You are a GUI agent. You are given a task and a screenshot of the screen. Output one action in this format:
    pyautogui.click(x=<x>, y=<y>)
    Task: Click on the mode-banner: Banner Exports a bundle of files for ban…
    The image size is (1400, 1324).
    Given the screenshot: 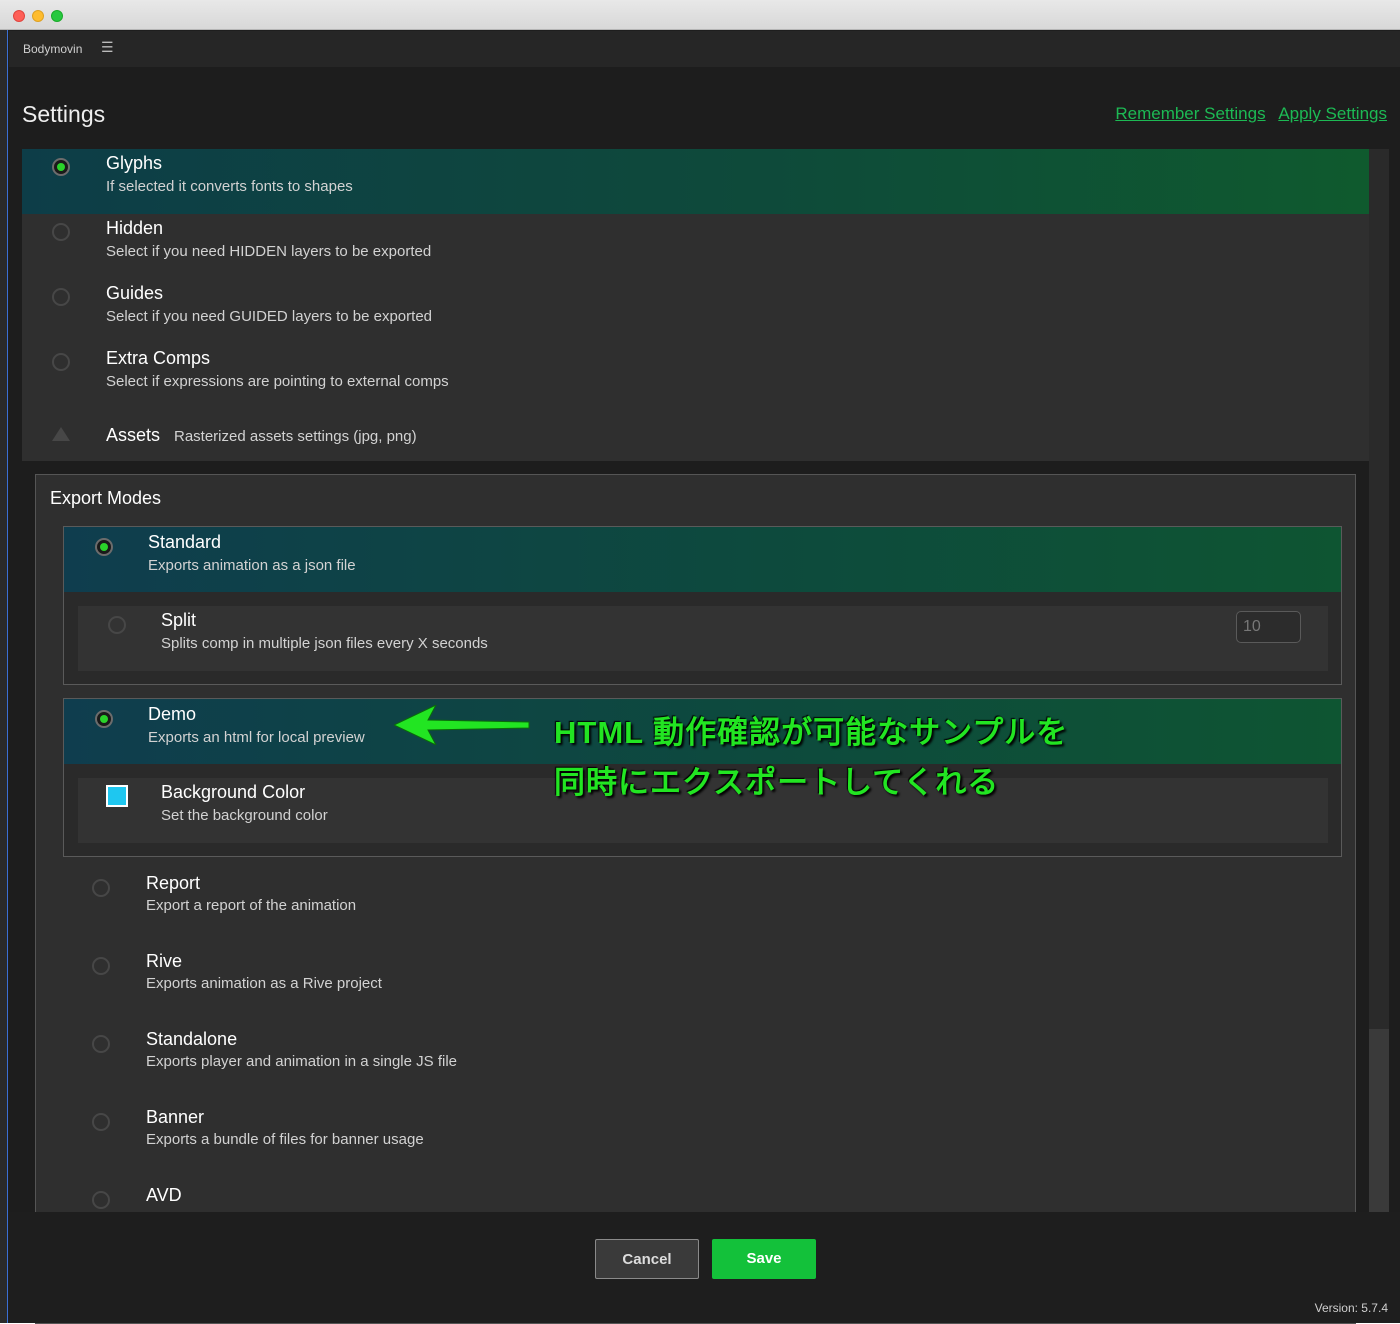 What is the action you would take?
    pyautogui.click(x=695, y=1139)
    